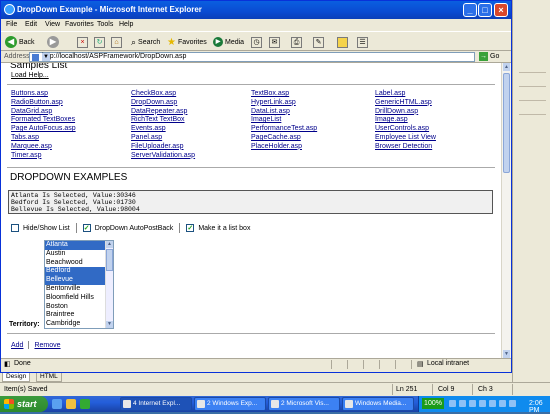 This screenshot has height=414, width=550. What do you see at coordinates (191, 156) in the screenshot?
I see `link-servervalidation: ServerValidation.asp` at bounding box center [191, 156].